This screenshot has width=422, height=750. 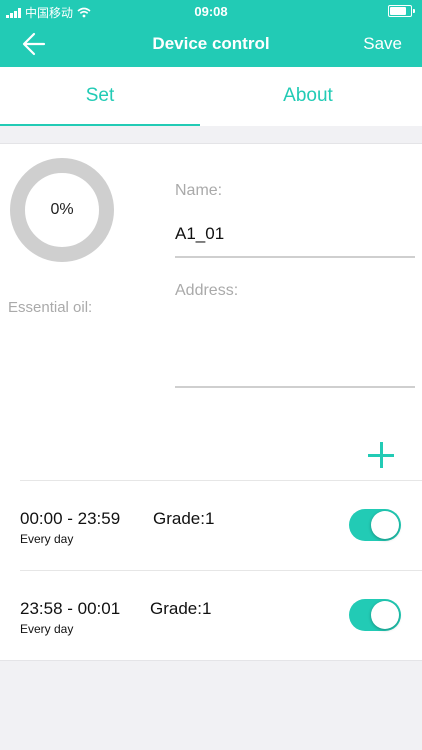 I want to click on save-button: Save, so click(x=382, y=44).